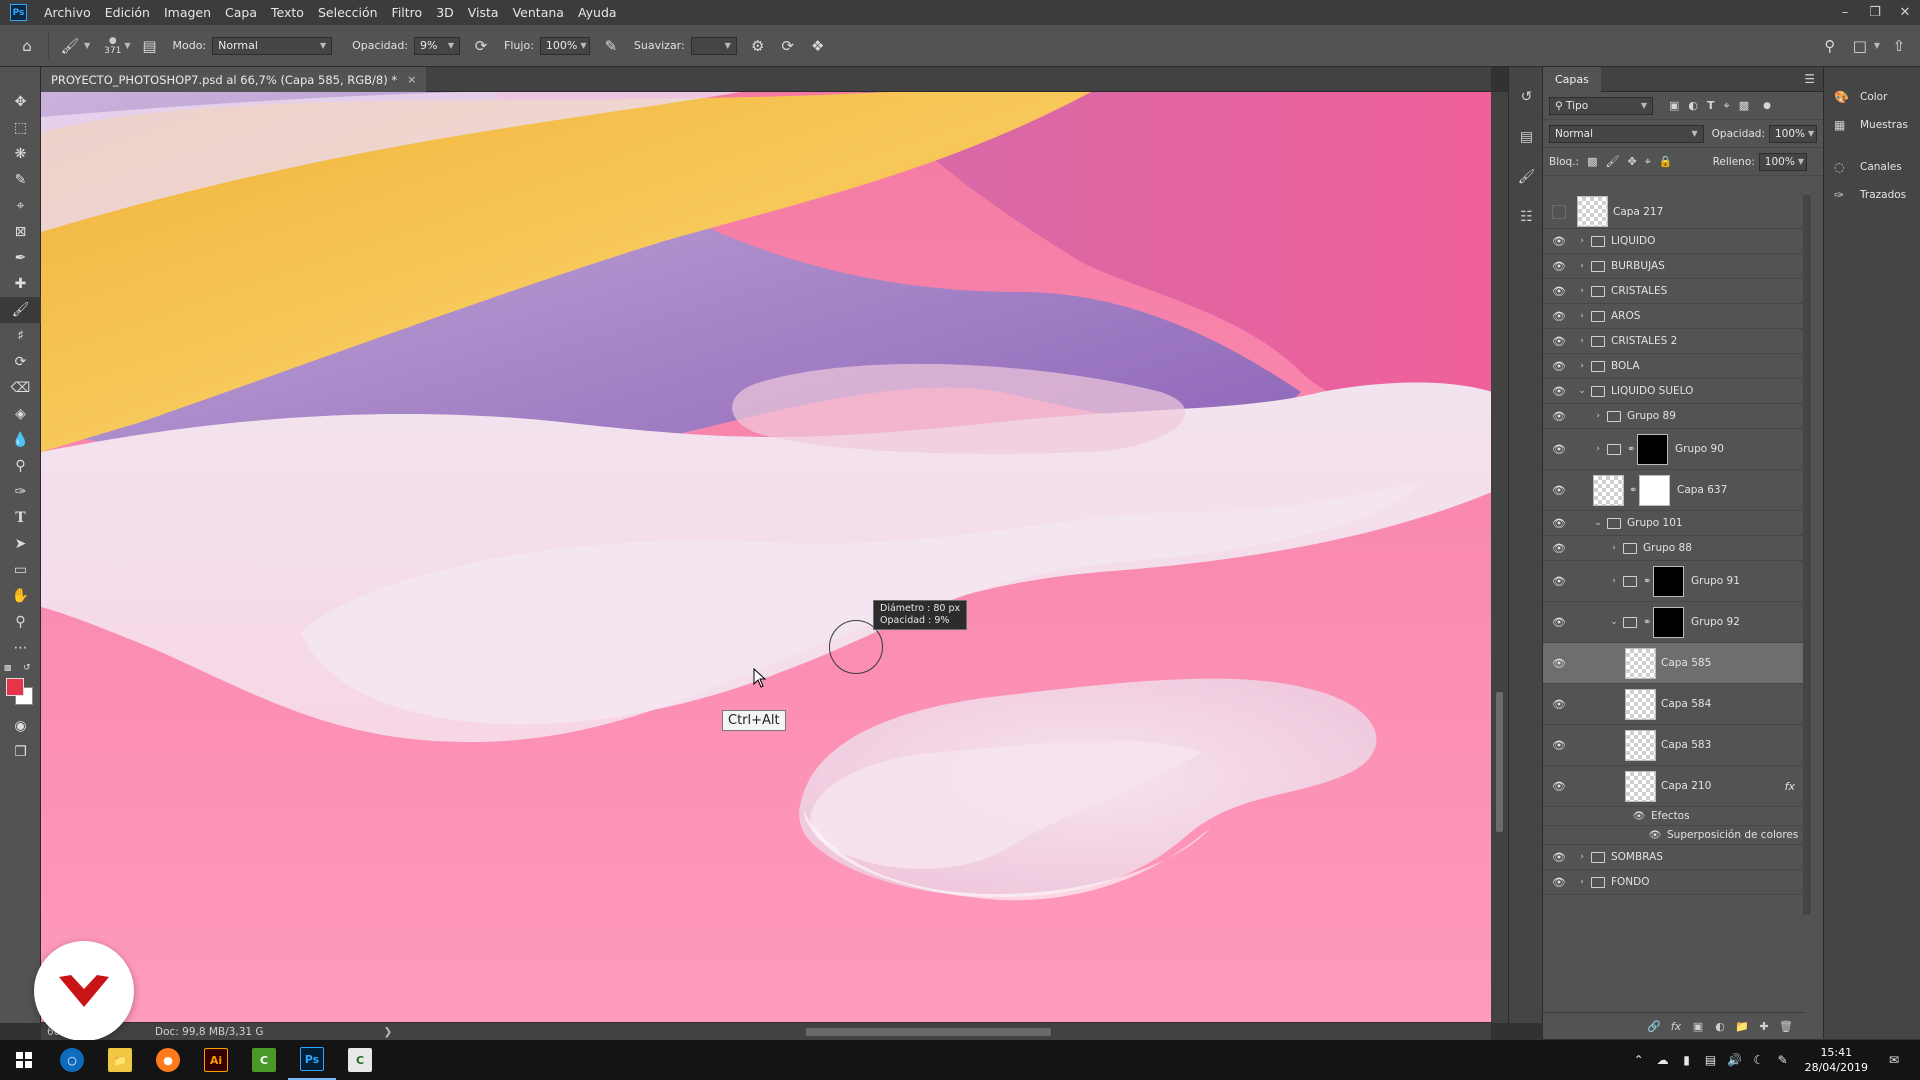  Describe the element at coordinates (20, 648) in the screenshot. I see `more-tools-icon: ⋯` at that location.